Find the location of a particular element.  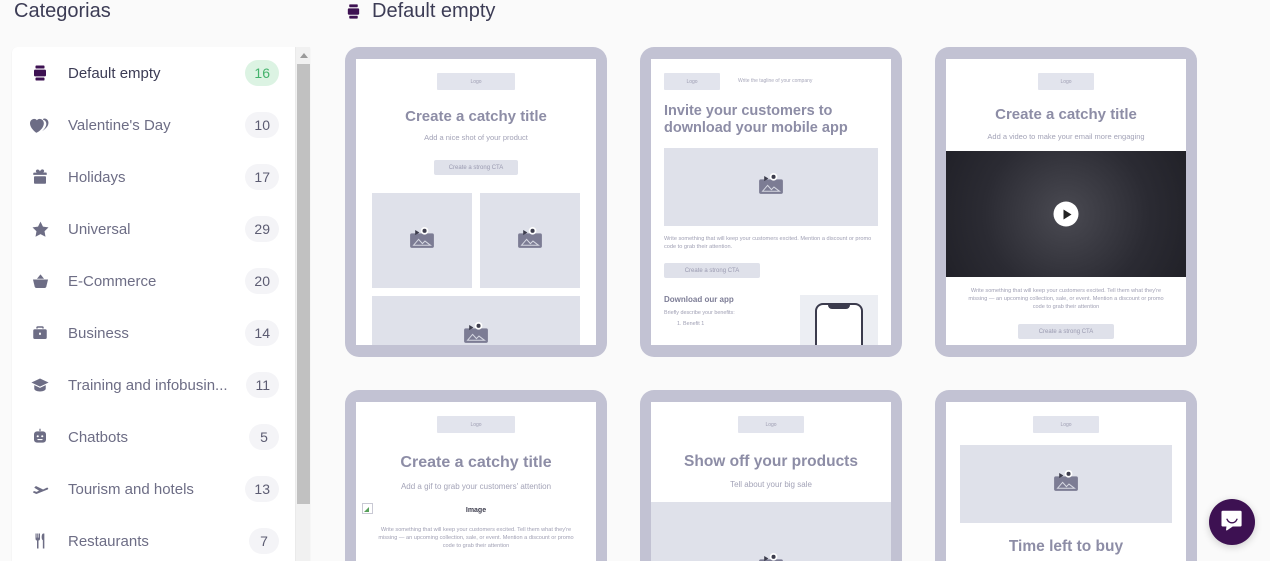

promo-subtitle: Briefly describe your benefits: is located at coordinates (699, 313).